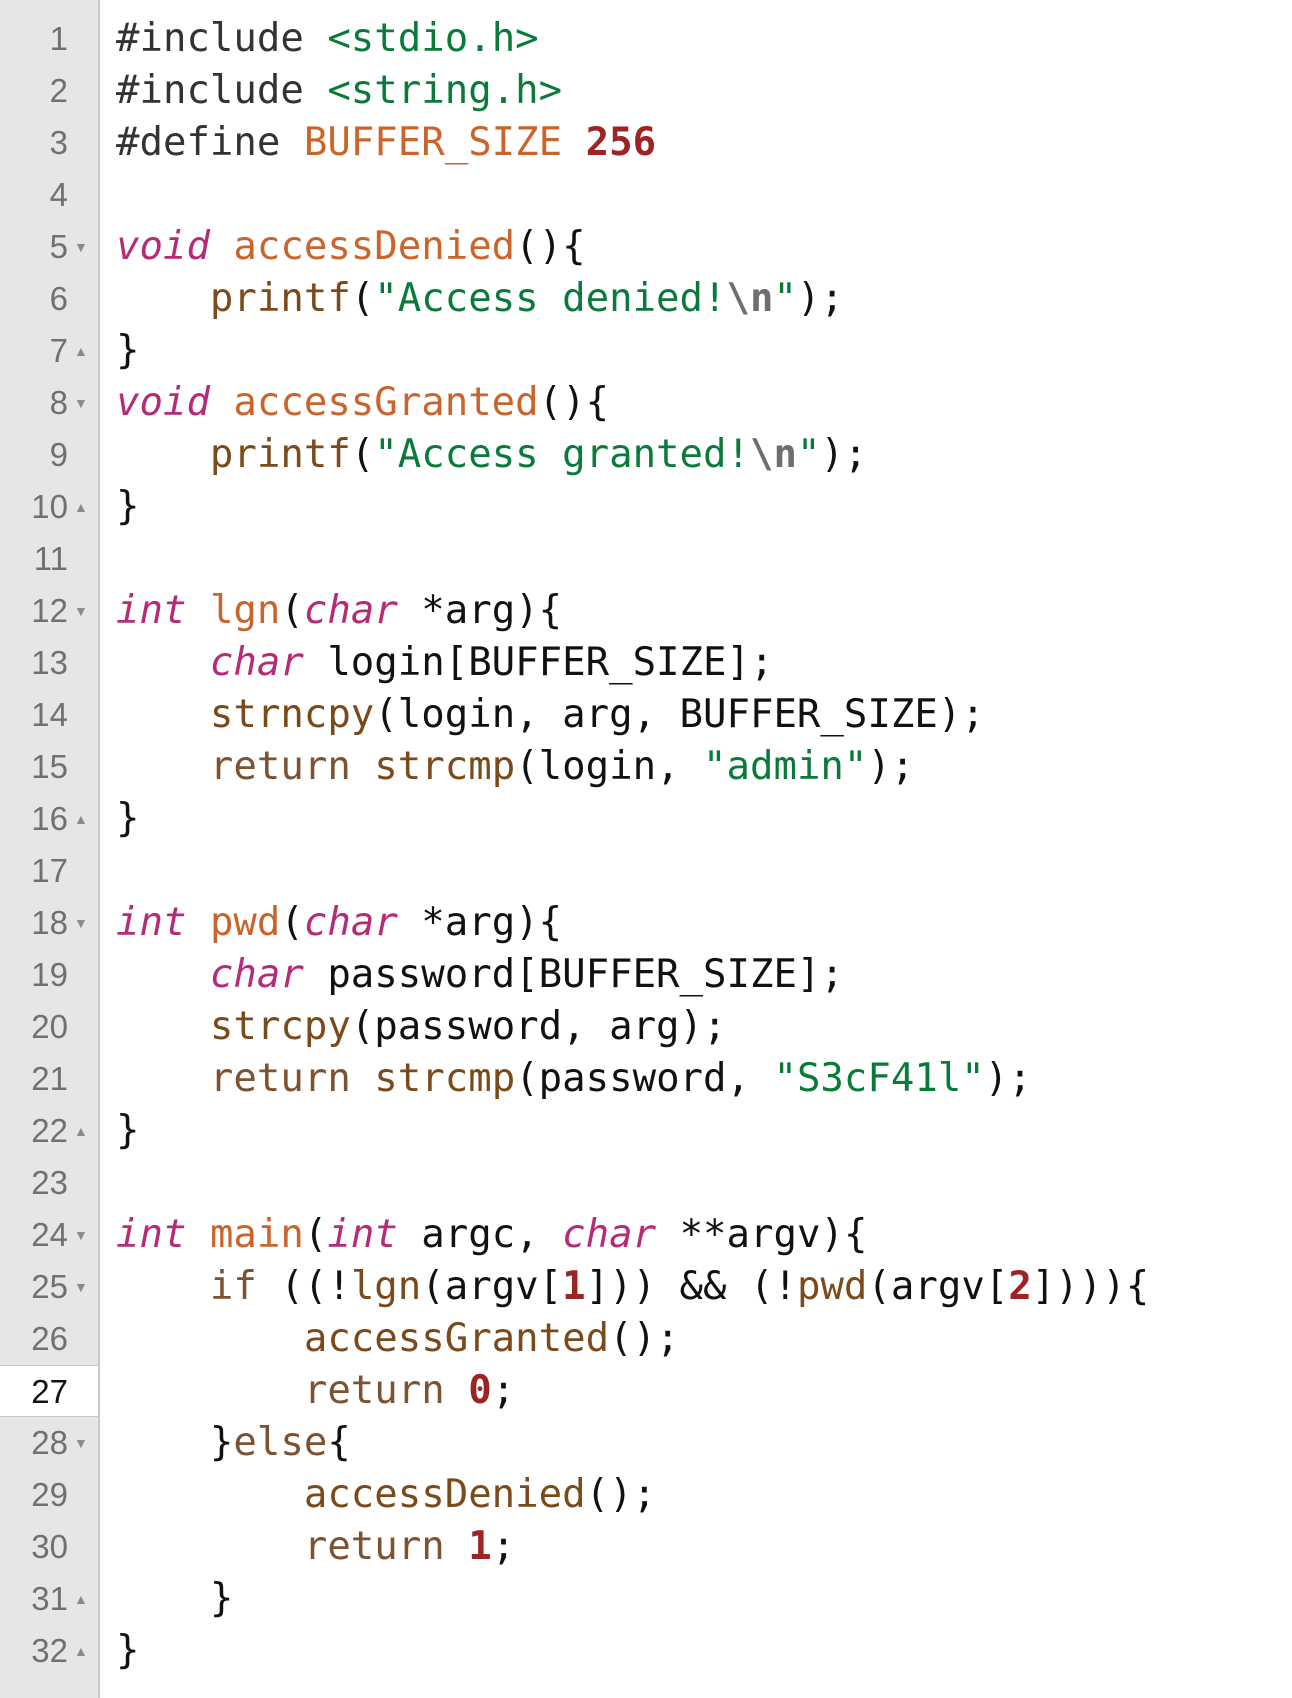  Describe the element at coordinates (398, 1339) in the screenshot. I see `code-text: accessGranted();` at that location.